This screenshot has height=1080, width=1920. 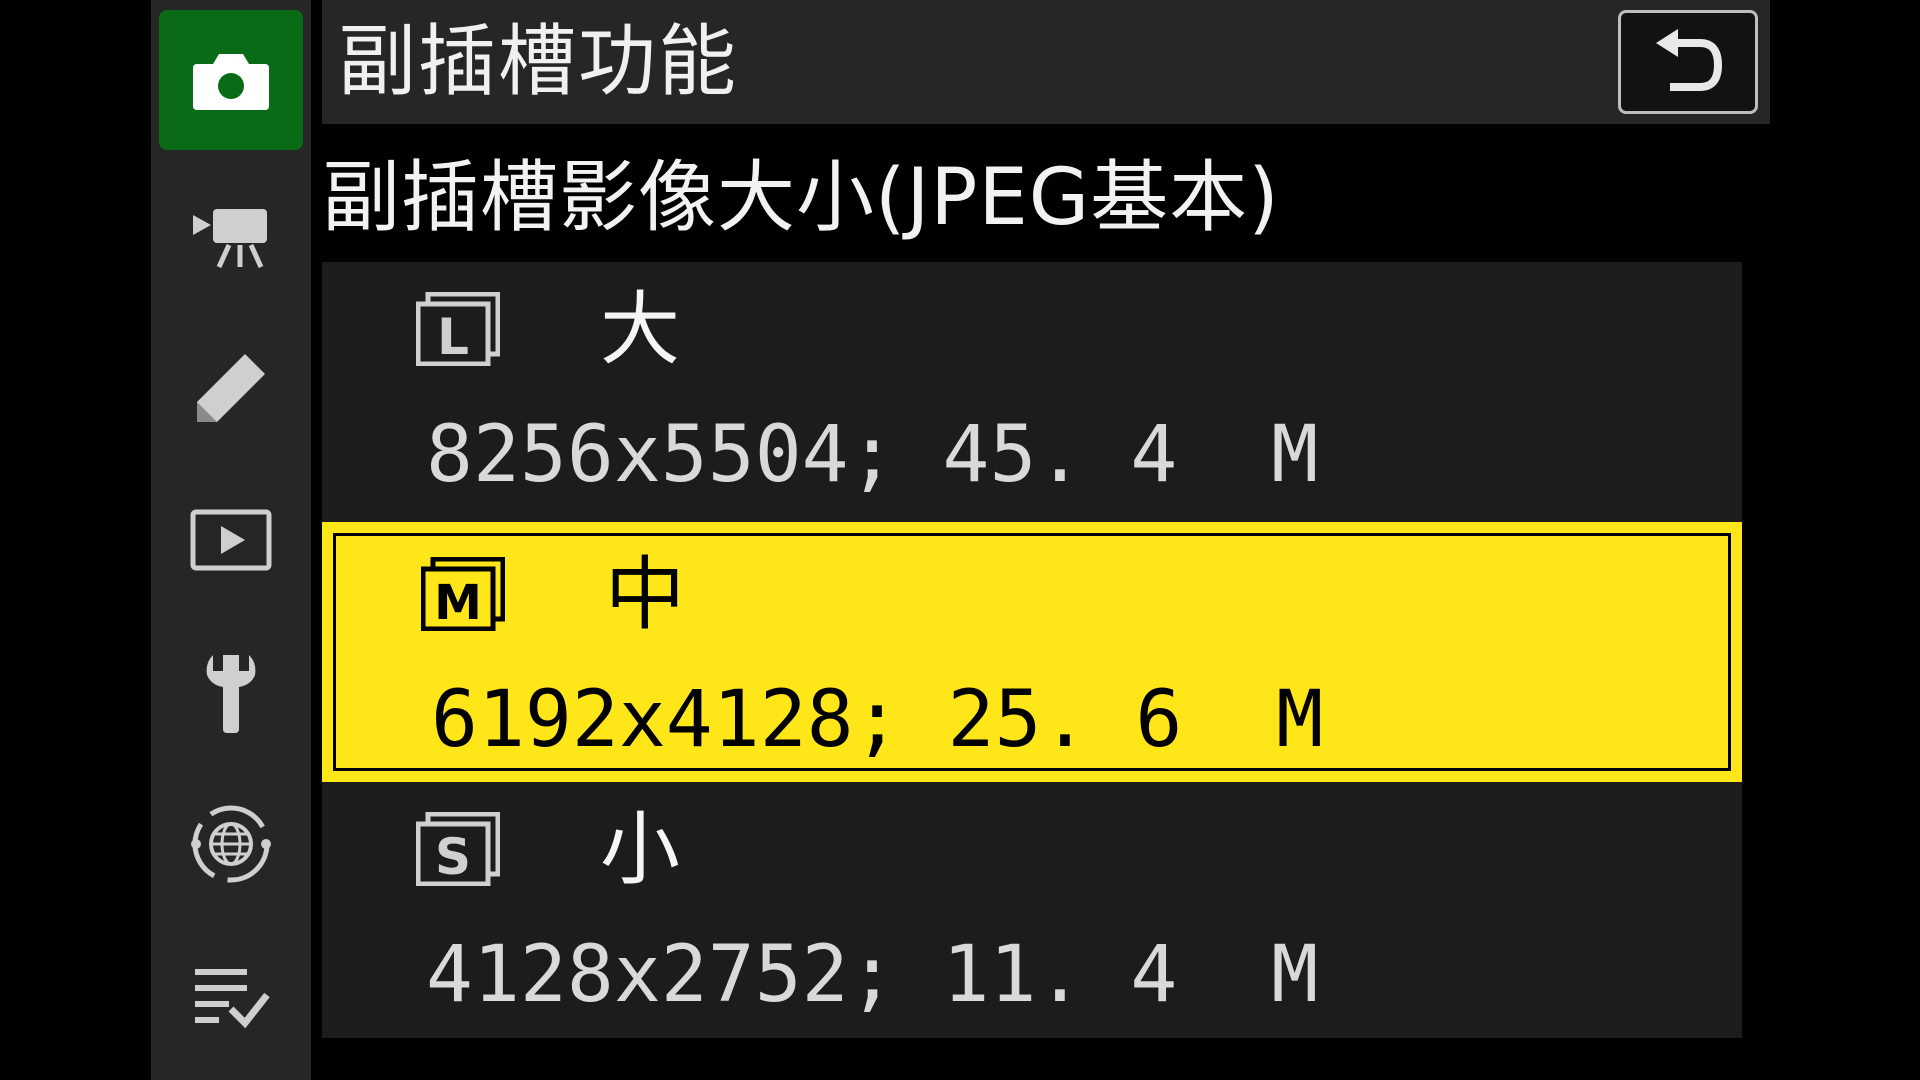 I want to click on sidebar-item-setup, so click(x=231, y=692).